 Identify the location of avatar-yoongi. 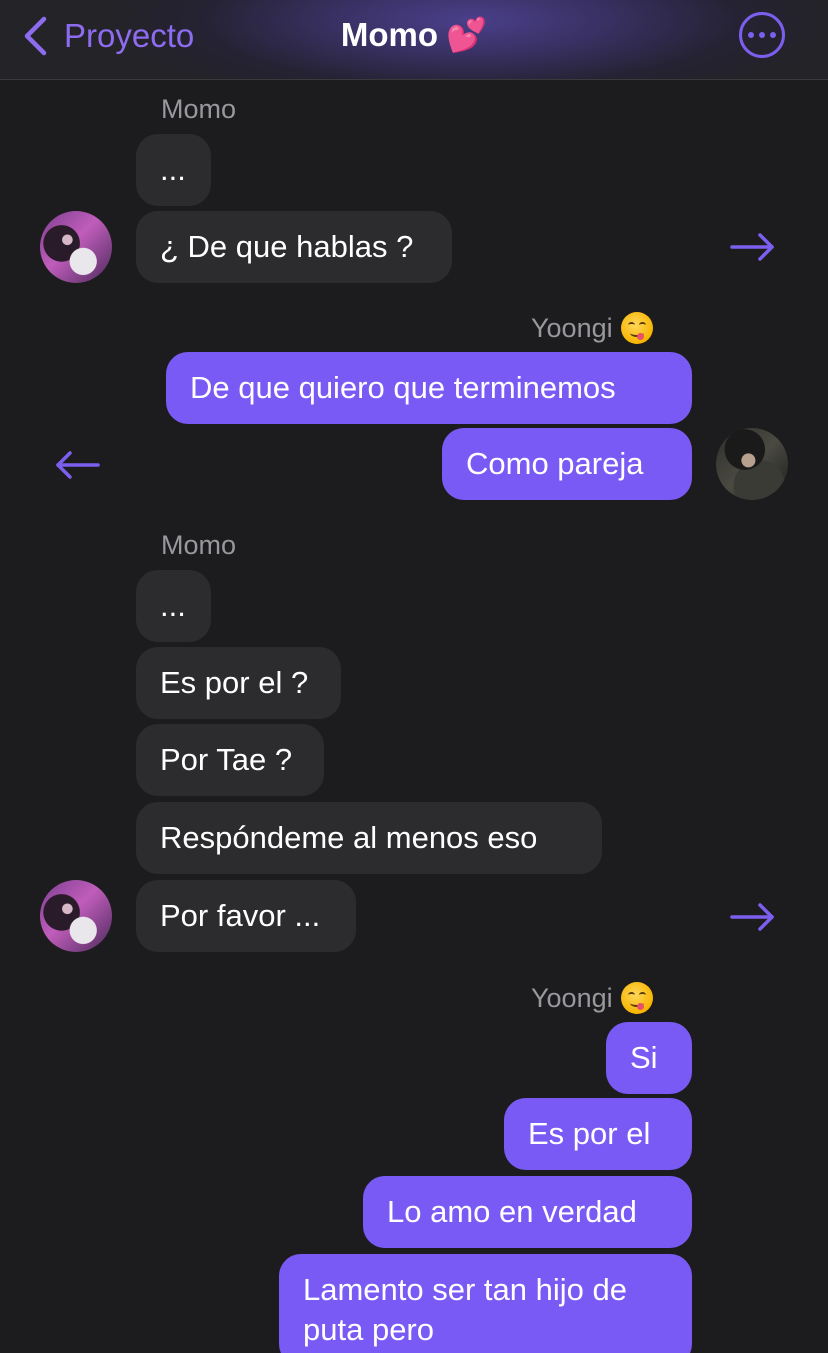
(752, 464).